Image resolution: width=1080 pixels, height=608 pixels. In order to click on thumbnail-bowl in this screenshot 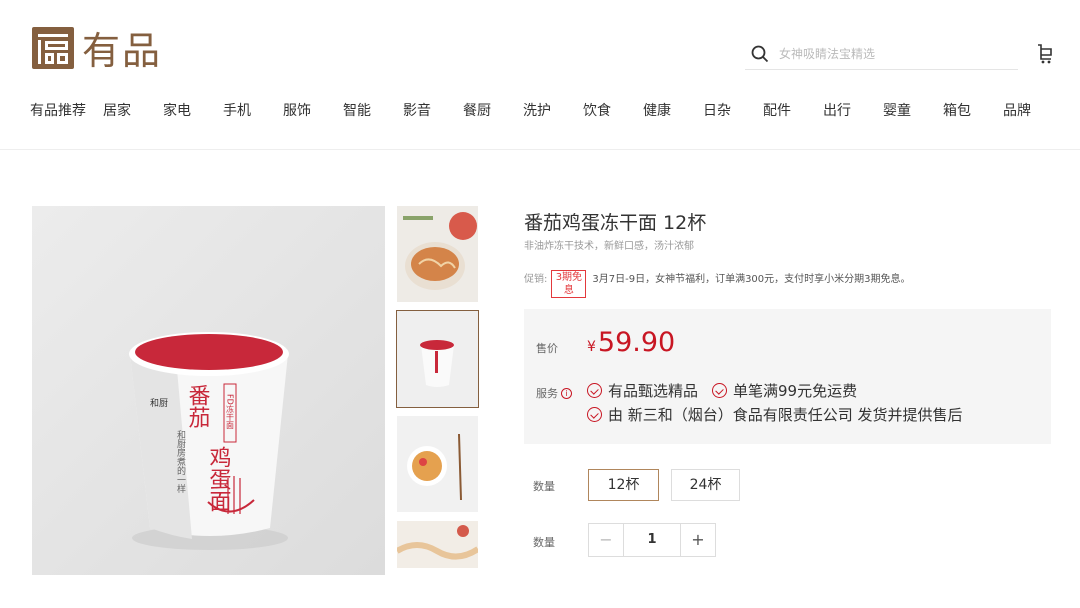, I will do `click(437, 254)`.